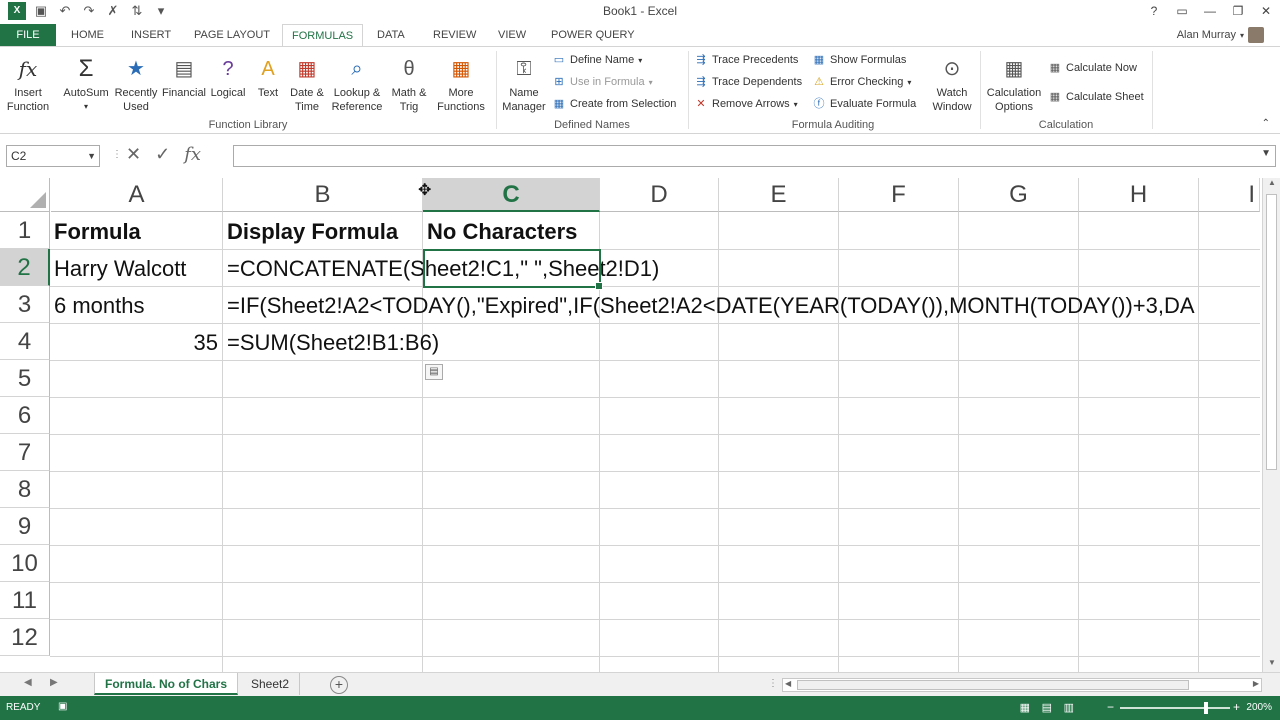  I want to click on row-header-11: 11, so click(25, 600).